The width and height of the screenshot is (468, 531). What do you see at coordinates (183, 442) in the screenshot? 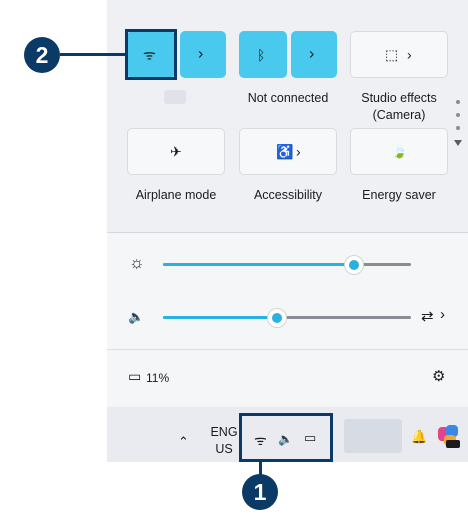
I see `show-hidden-icons-button: ⌃` at bounding box center [183, 442].